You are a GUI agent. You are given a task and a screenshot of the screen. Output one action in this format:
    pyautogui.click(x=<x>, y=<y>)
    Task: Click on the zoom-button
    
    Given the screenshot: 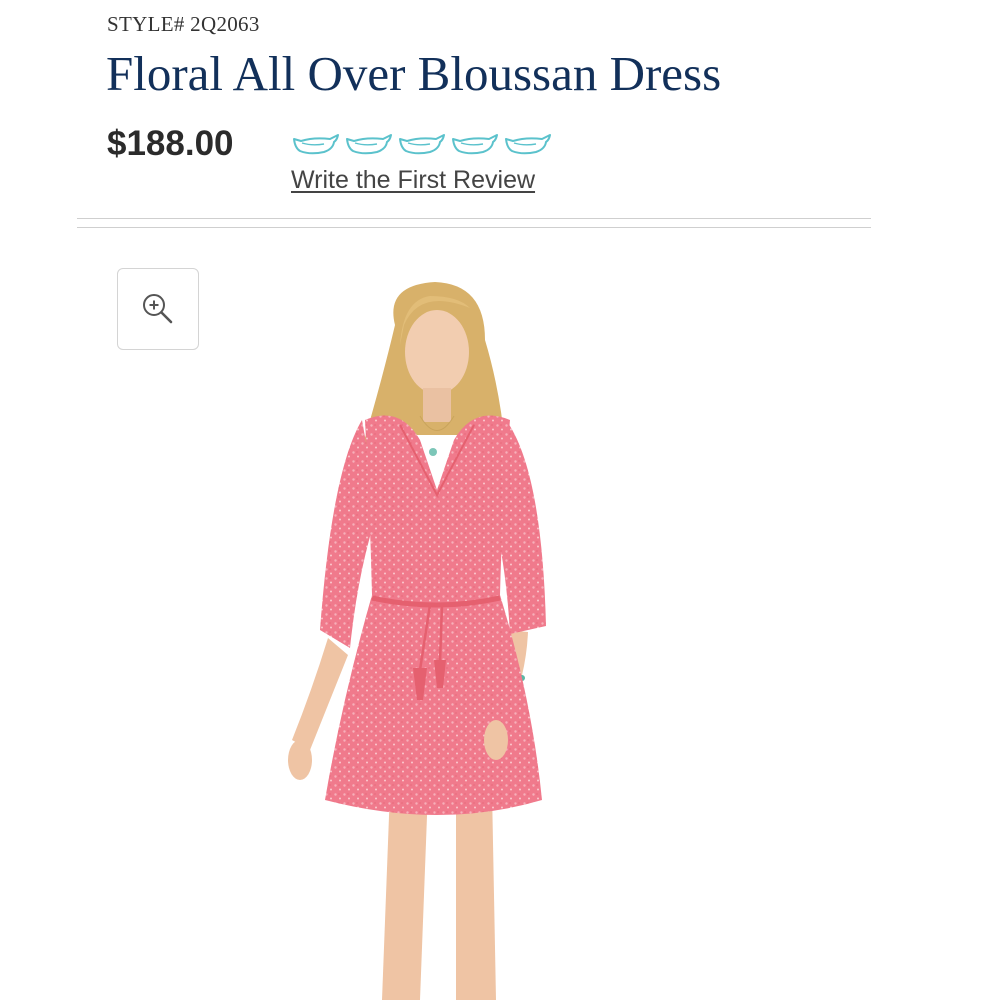 What is the action you would take?
    pyautogui.click(x=158, y=309)
    